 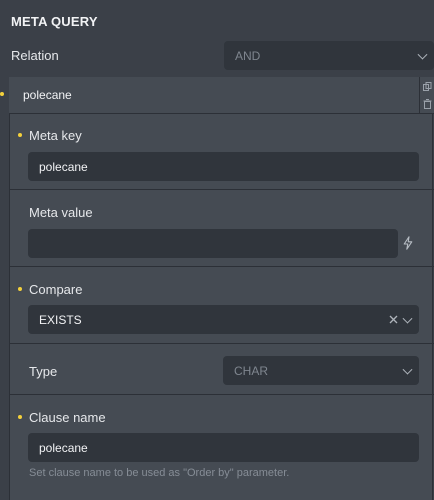 What do you see at coordinates (393, 319) in the screenshot?
I see `close-icon` at bounding box center [393, 319].